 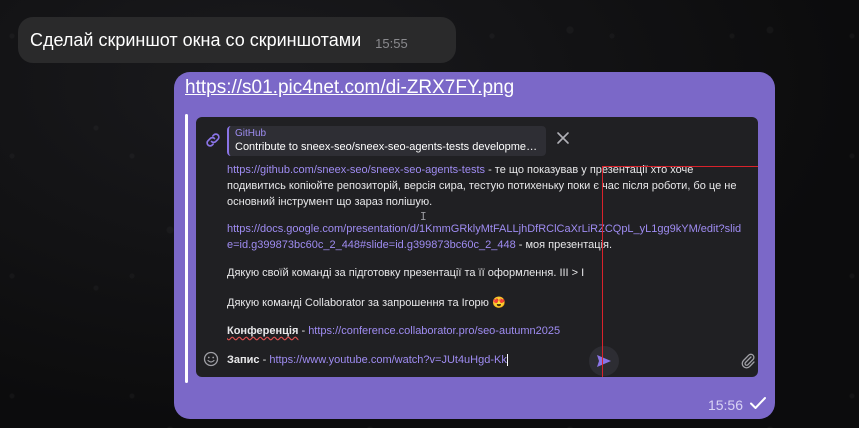 What do you see at coordinates (563, 138) in the screenshot?
I see `close-icon` at bounding box center [563, 138].